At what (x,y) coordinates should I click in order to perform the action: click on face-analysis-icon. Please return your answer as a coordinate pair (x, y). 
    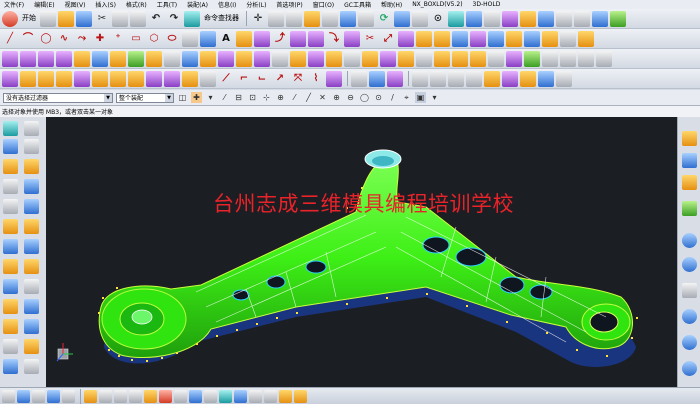
    Looking at the image, I should click on (150, 396).